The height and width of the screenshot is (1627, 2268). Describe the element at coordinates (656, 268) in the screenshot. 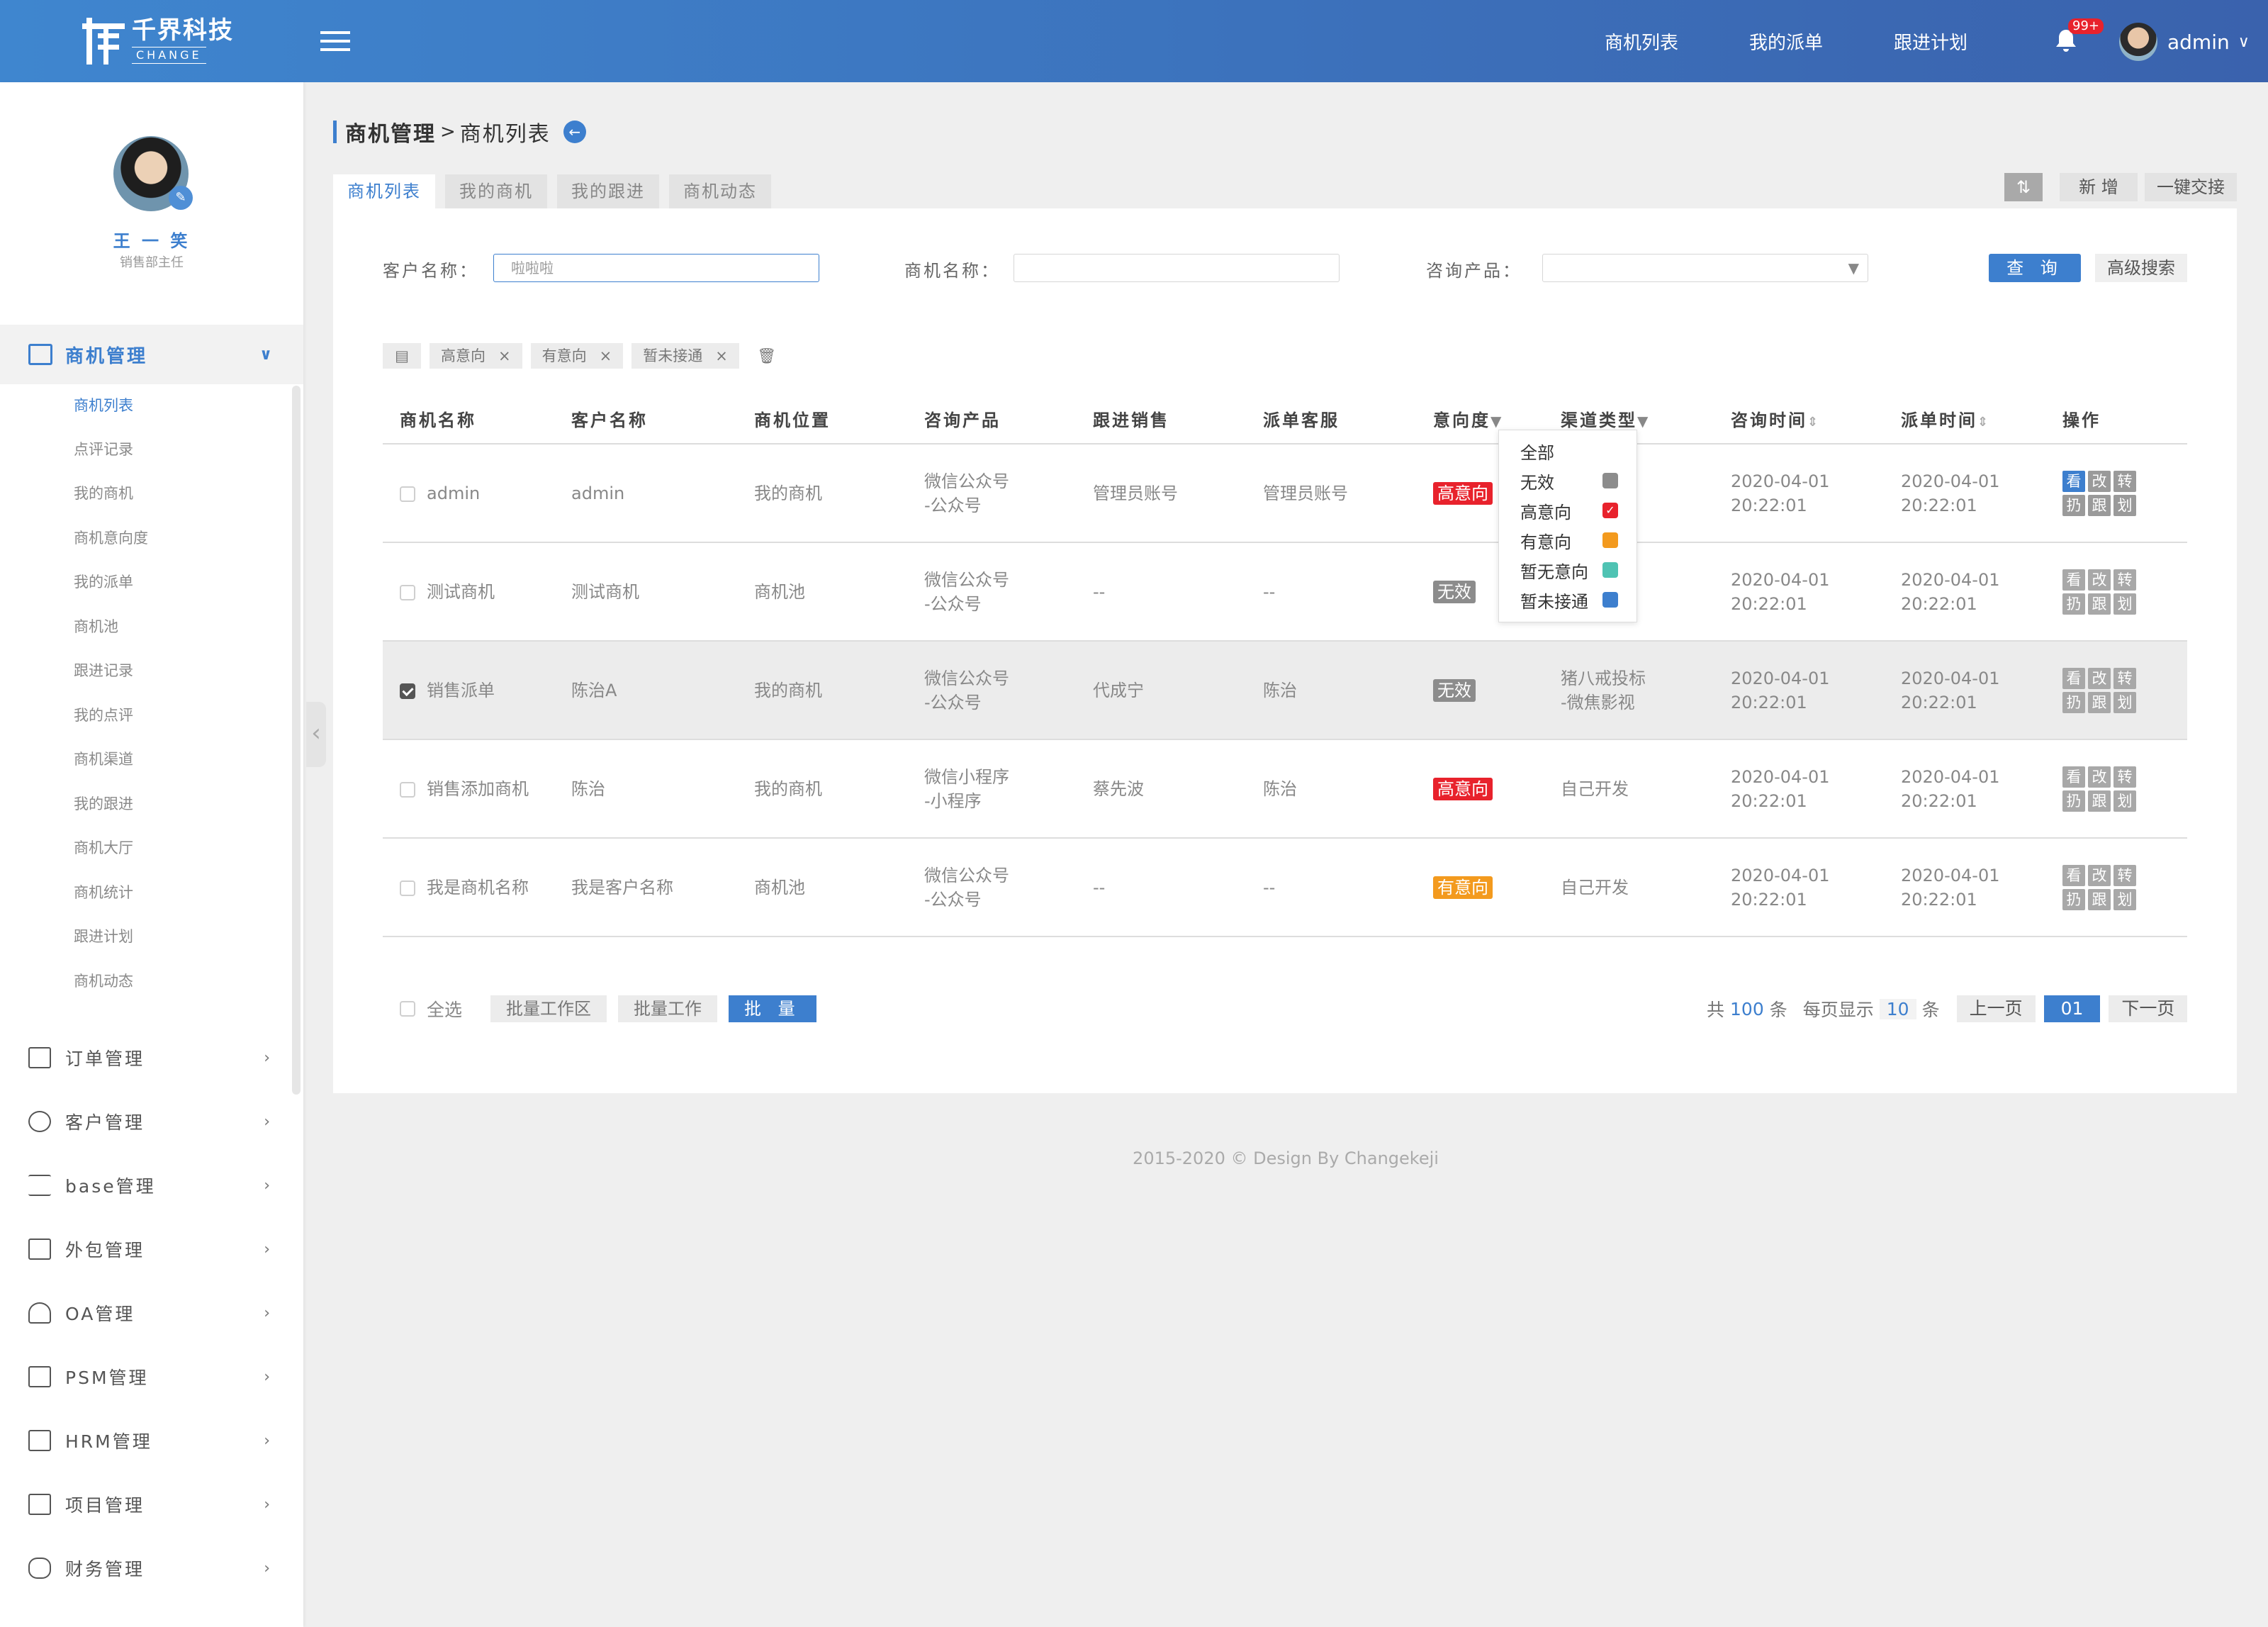

I see `customer-name-input: 啦啦啦` at that location.